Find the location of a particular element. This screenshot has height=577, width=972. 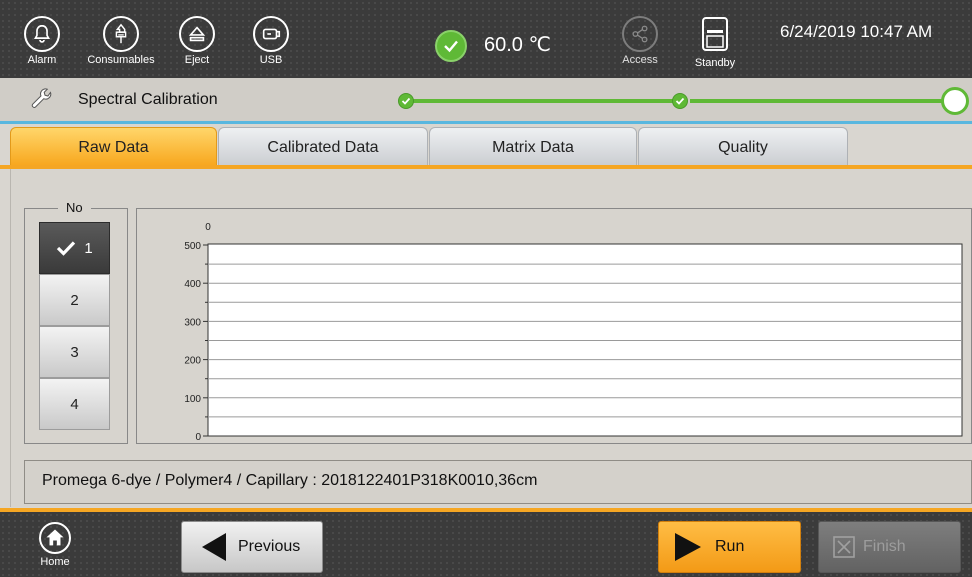

datetime-display: 6/24/2019 10:47 AM is located at coordinates (856, 31).